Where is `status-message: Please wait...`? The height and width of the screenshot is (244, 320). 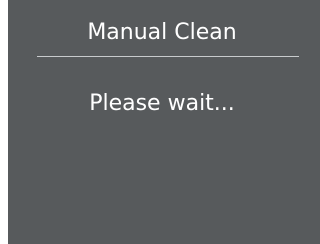 status-message: Please wait... is located at coordinates (162, 103).